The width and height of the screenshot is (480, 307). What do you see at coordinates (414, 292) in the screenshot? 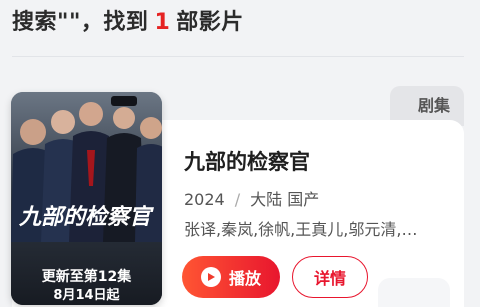
I see `next-card-edge` at bounding box center [414, 292].